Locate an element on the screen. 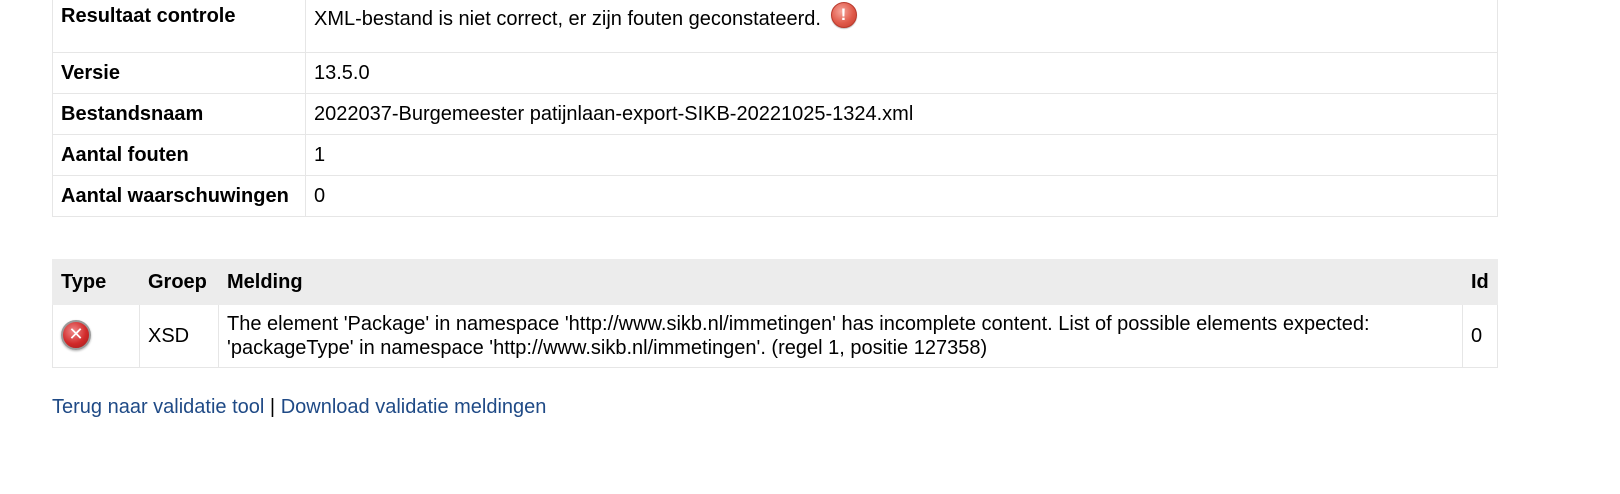  column-header-melding: Melding is located at coordinates (840, 282).